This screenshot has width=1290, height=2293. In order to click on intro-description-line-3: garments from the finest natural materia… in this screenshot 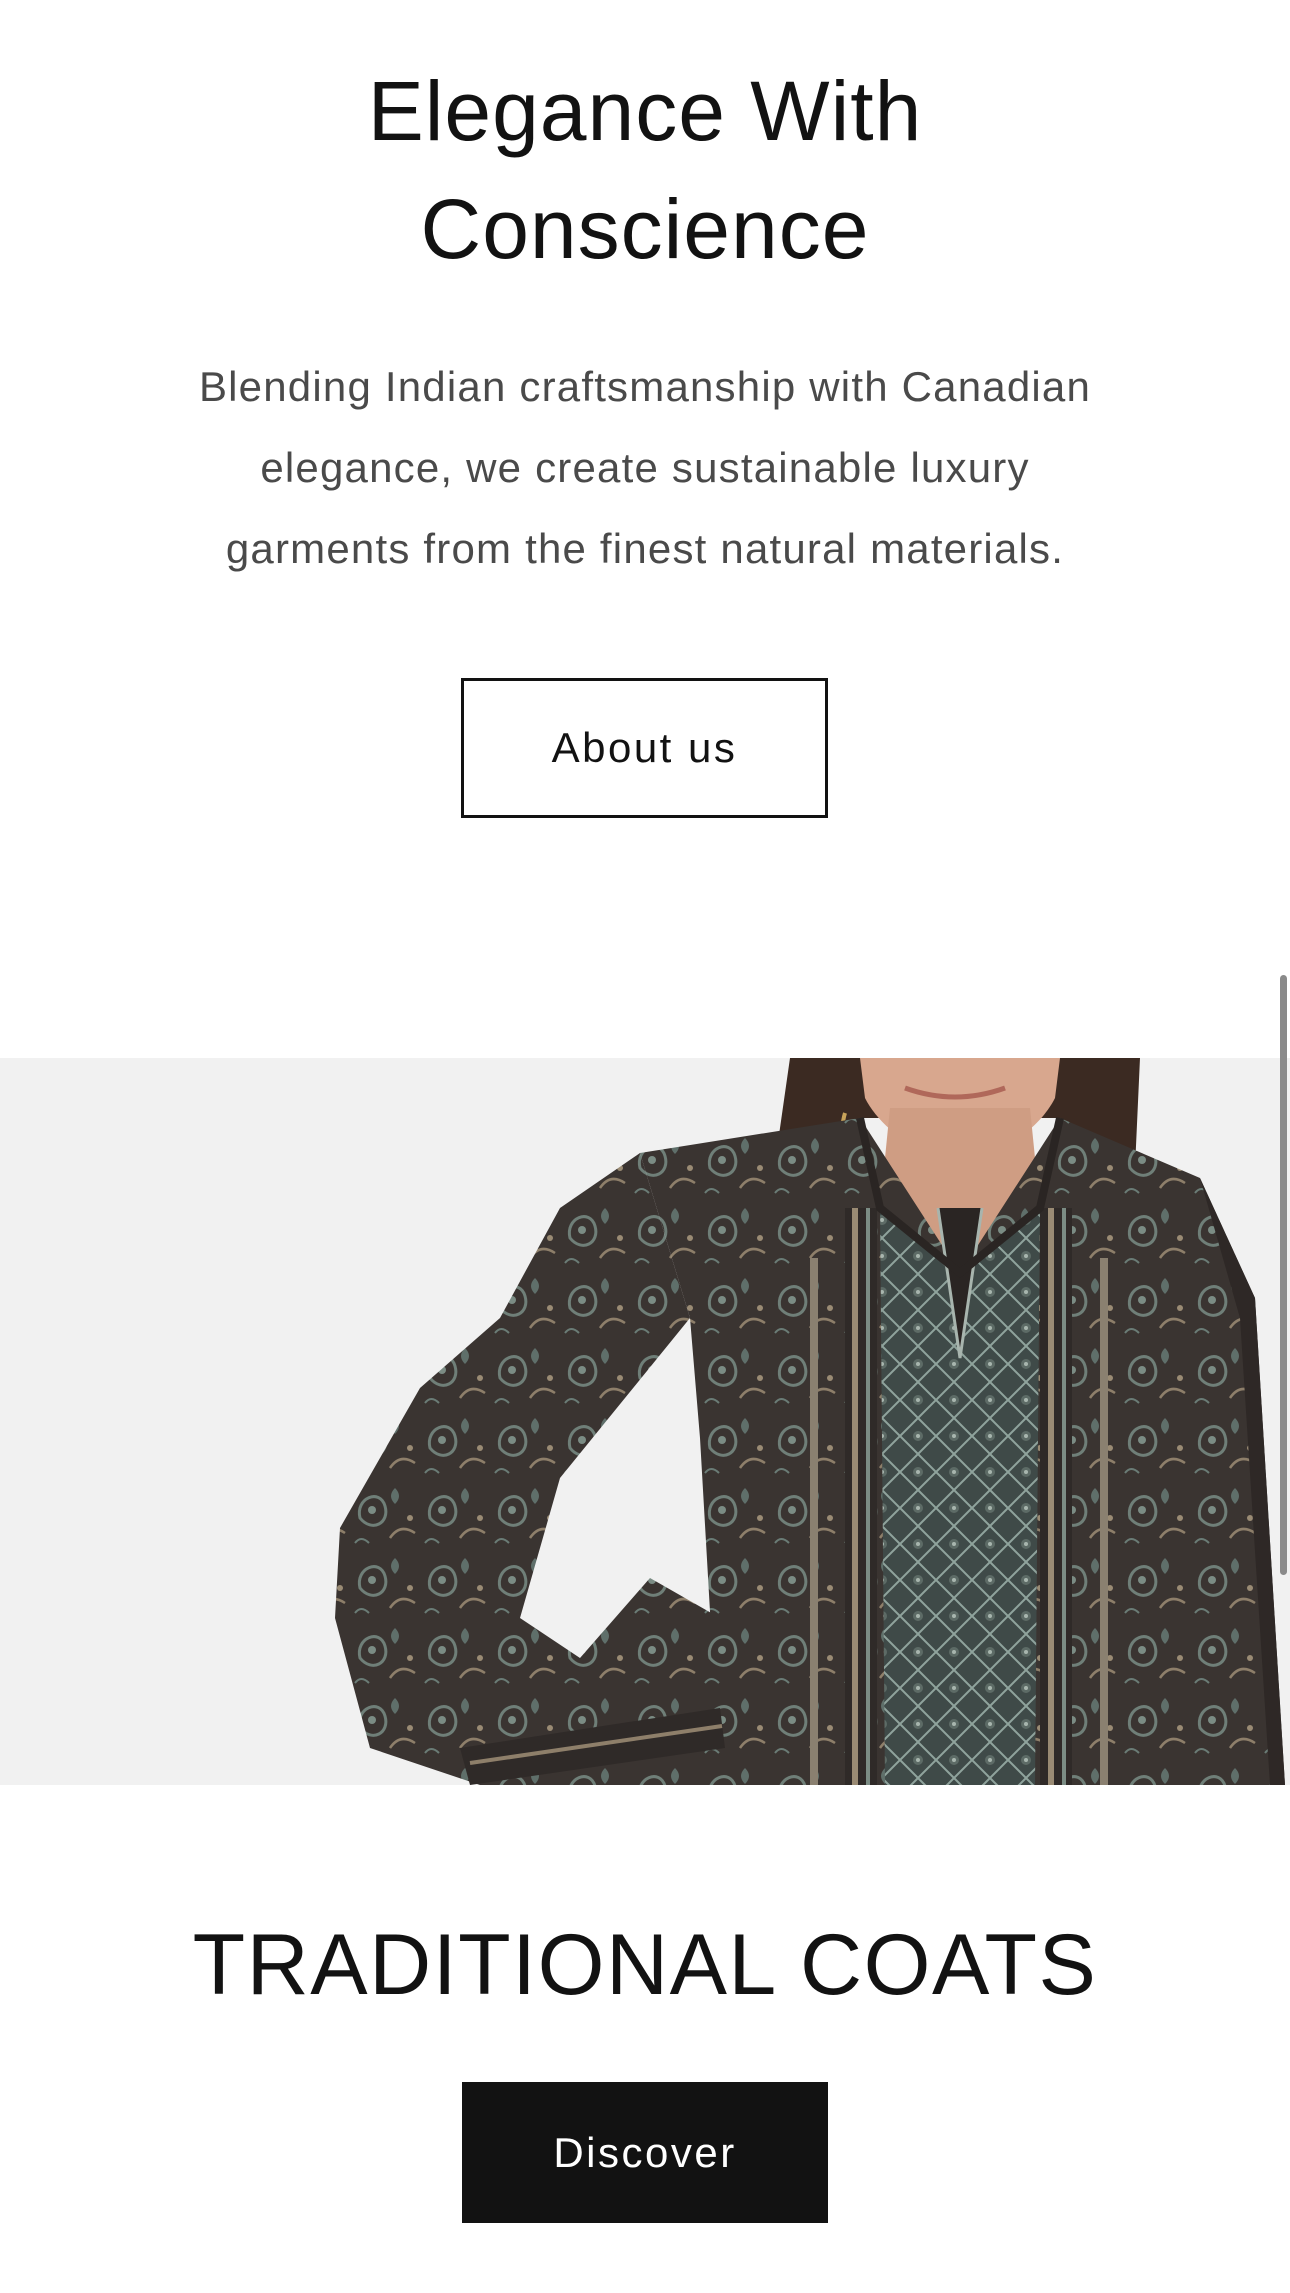, I will do `click(645, 548)`.